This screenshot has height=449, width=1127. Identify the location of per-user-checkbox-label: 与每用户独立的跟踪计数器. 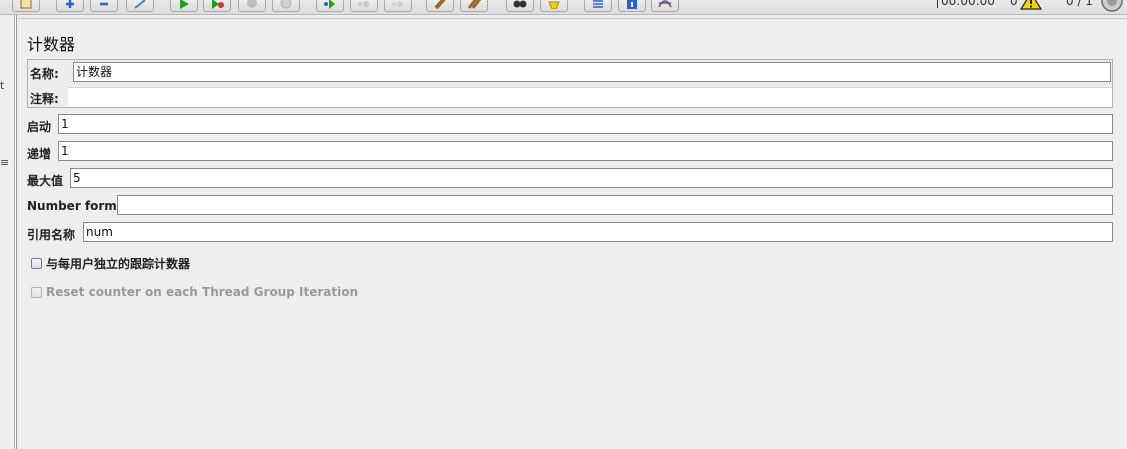
(118, 263).